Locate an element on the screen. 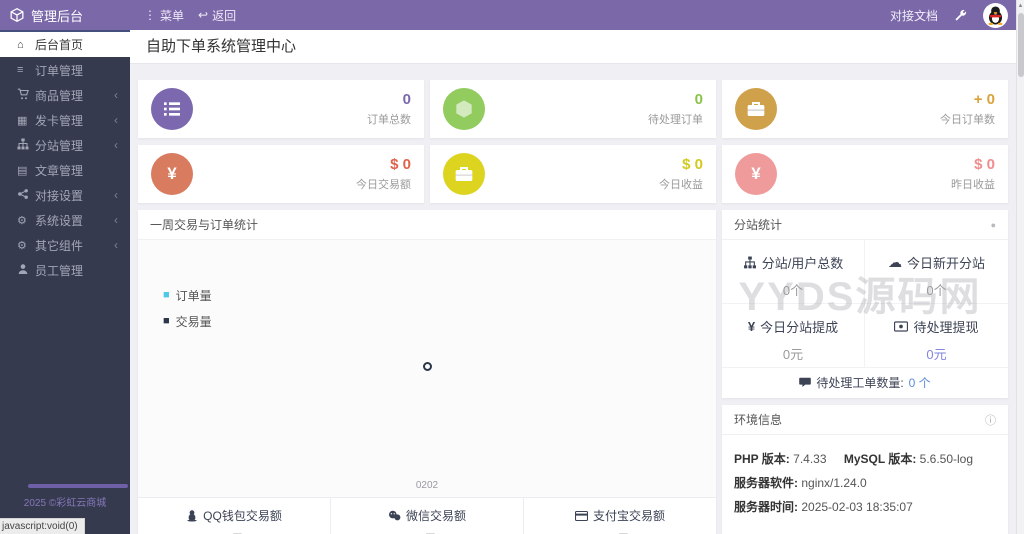 The height and width of the screenshot is (534, 1024). home-icon: ⌂ is located at coordinates (20, 44).